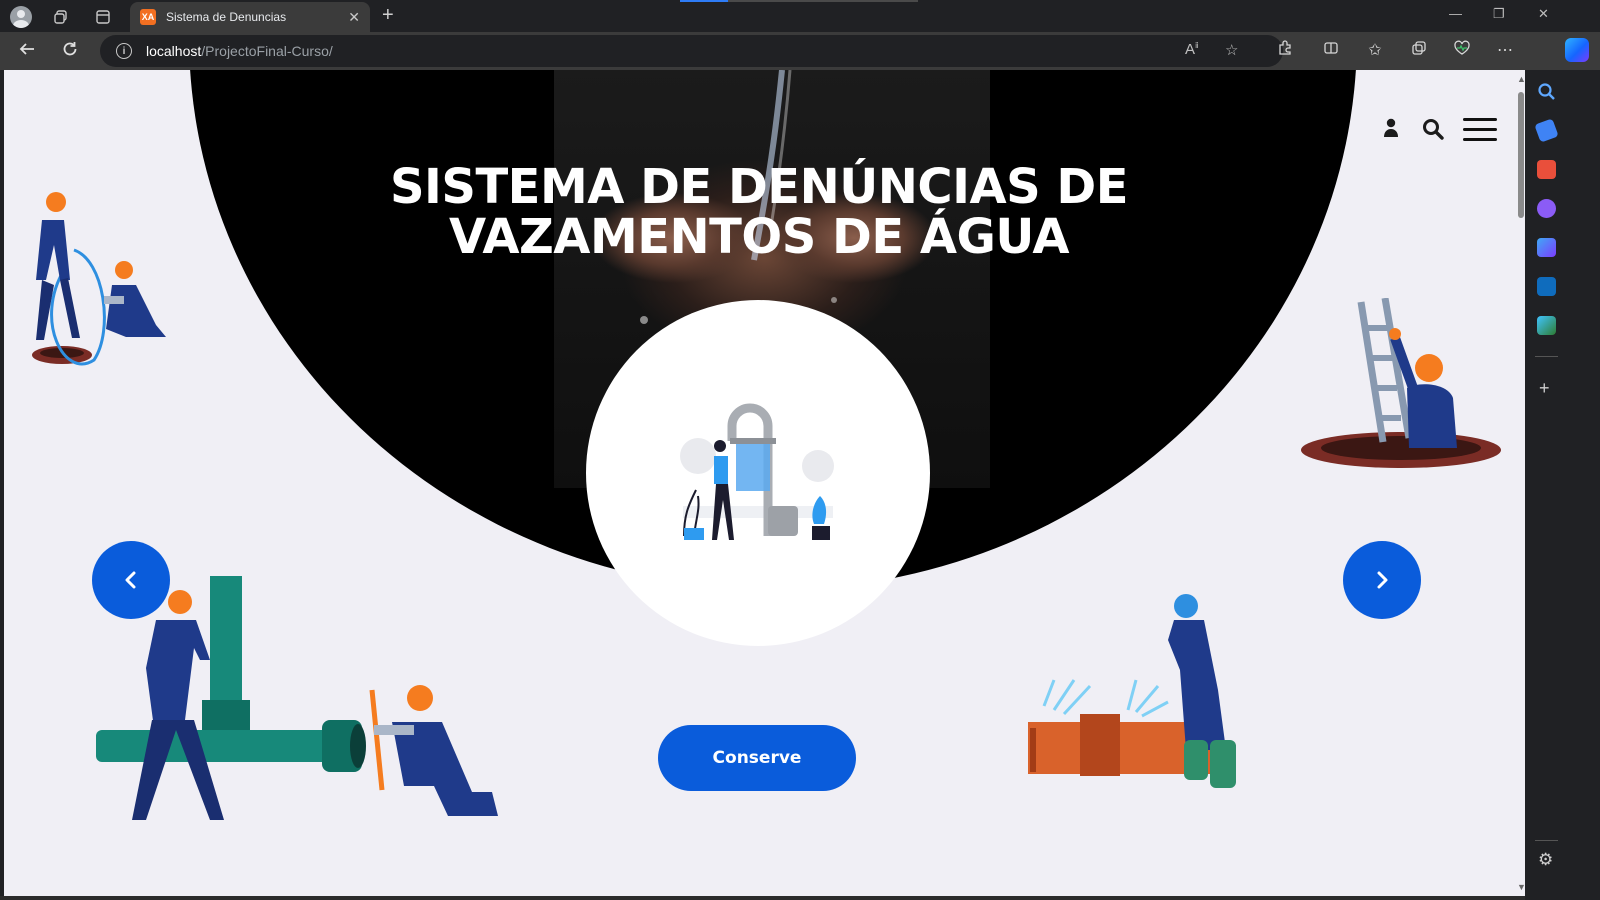 The width and height of the screenshot is (1600, 900). Describe the element at coordinates (267, 51) in the screenshot. I see `url-path: /ProjectoFinal-Curso/` at that location.